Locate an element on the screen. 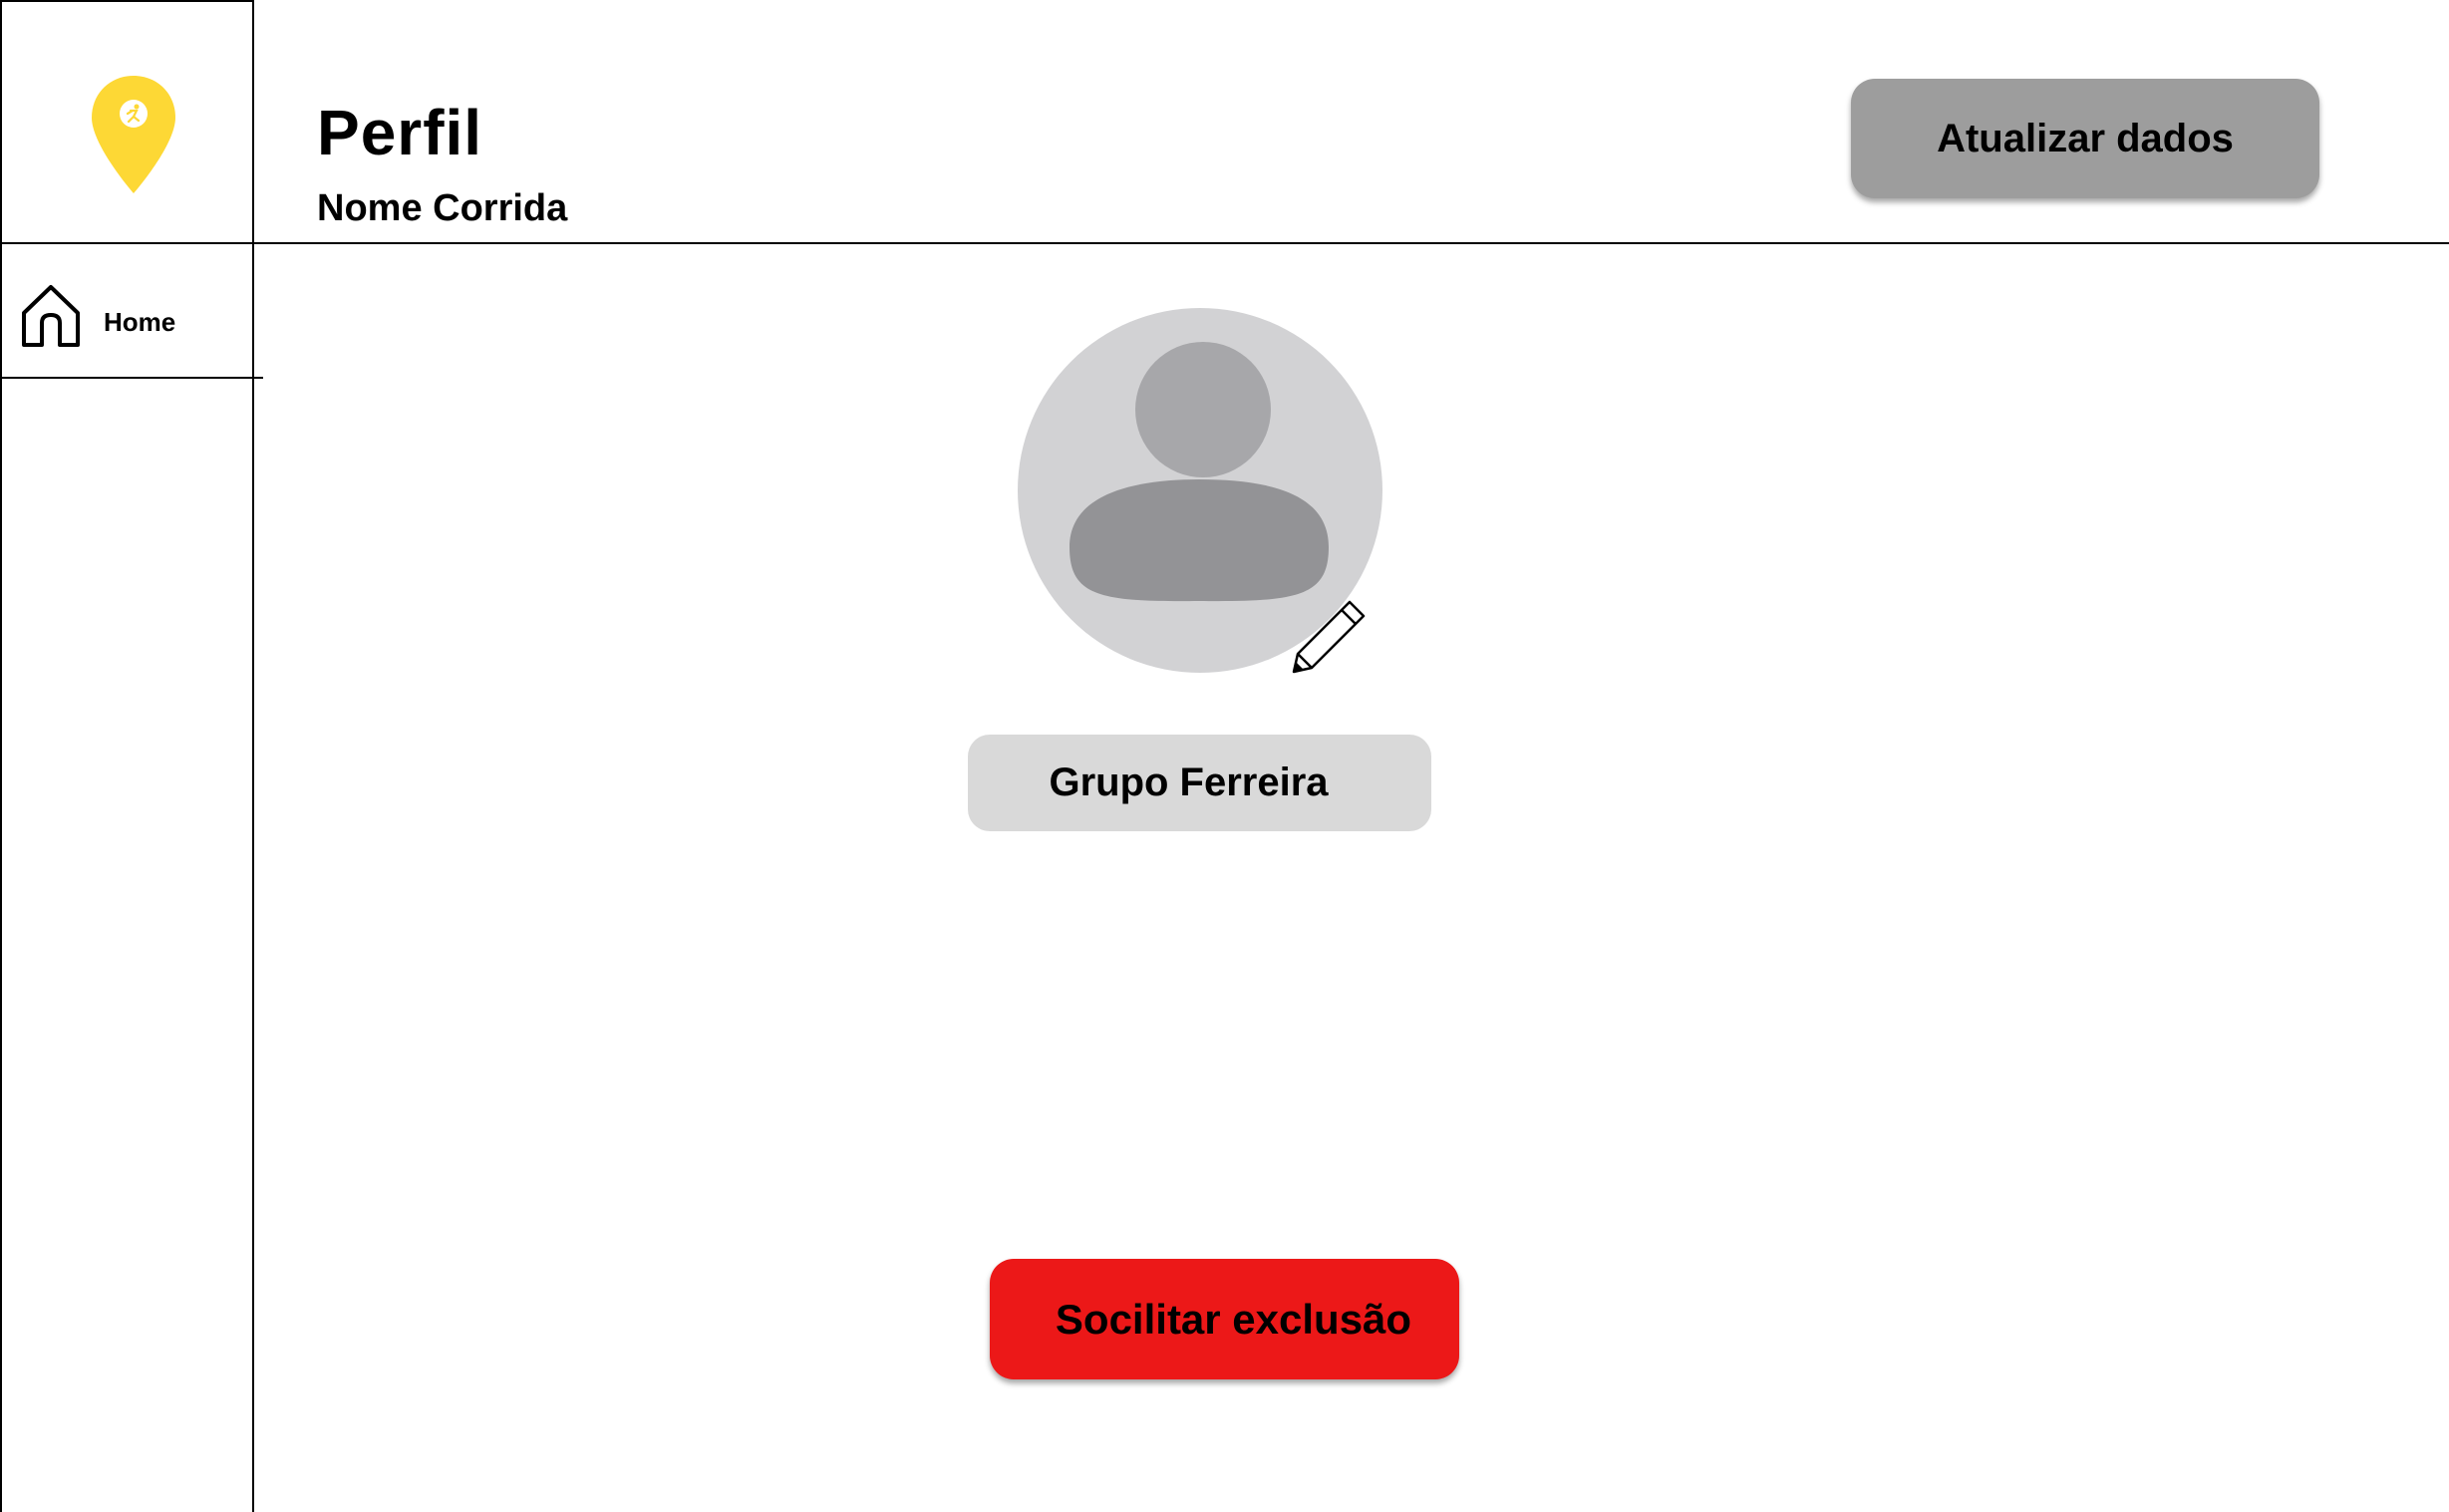 Image resolution: width=2449 pixels, height=1512 pixels. location-pin-runner-icon is located at coordinates (133, 134).